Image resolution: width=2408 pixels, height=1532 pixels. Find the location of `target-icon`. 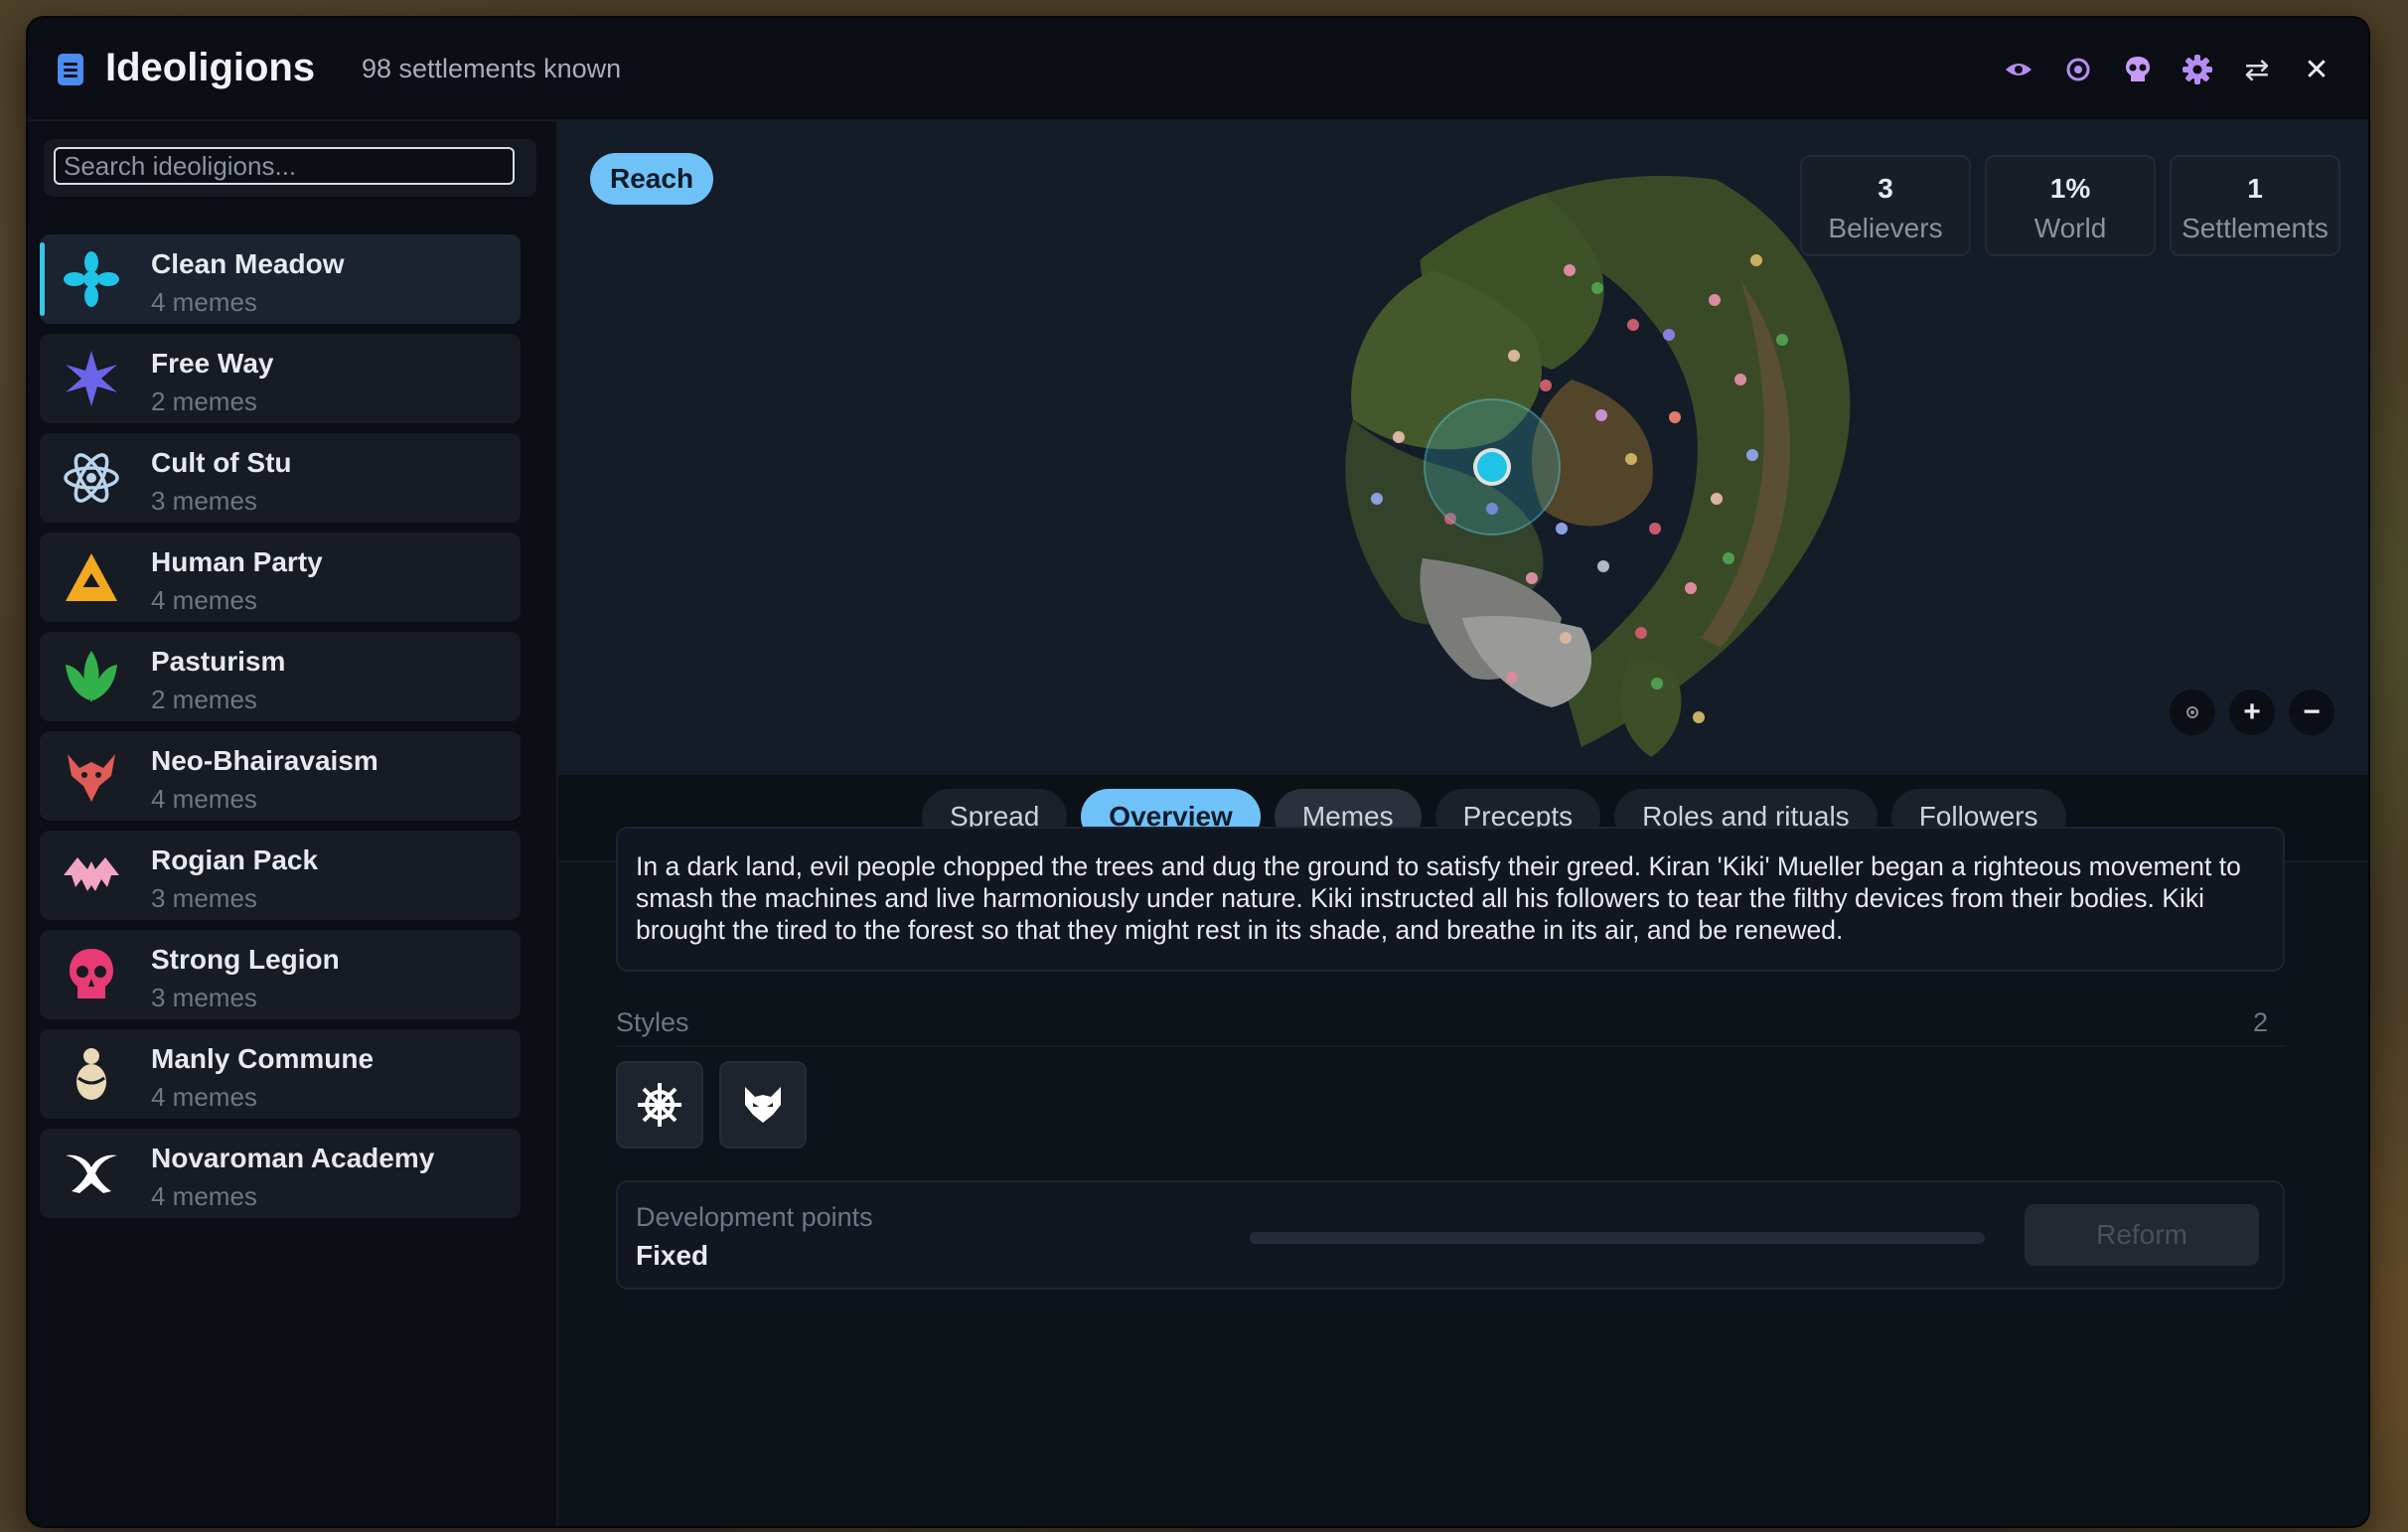

target-icon is located at coordinates (2078, 70).